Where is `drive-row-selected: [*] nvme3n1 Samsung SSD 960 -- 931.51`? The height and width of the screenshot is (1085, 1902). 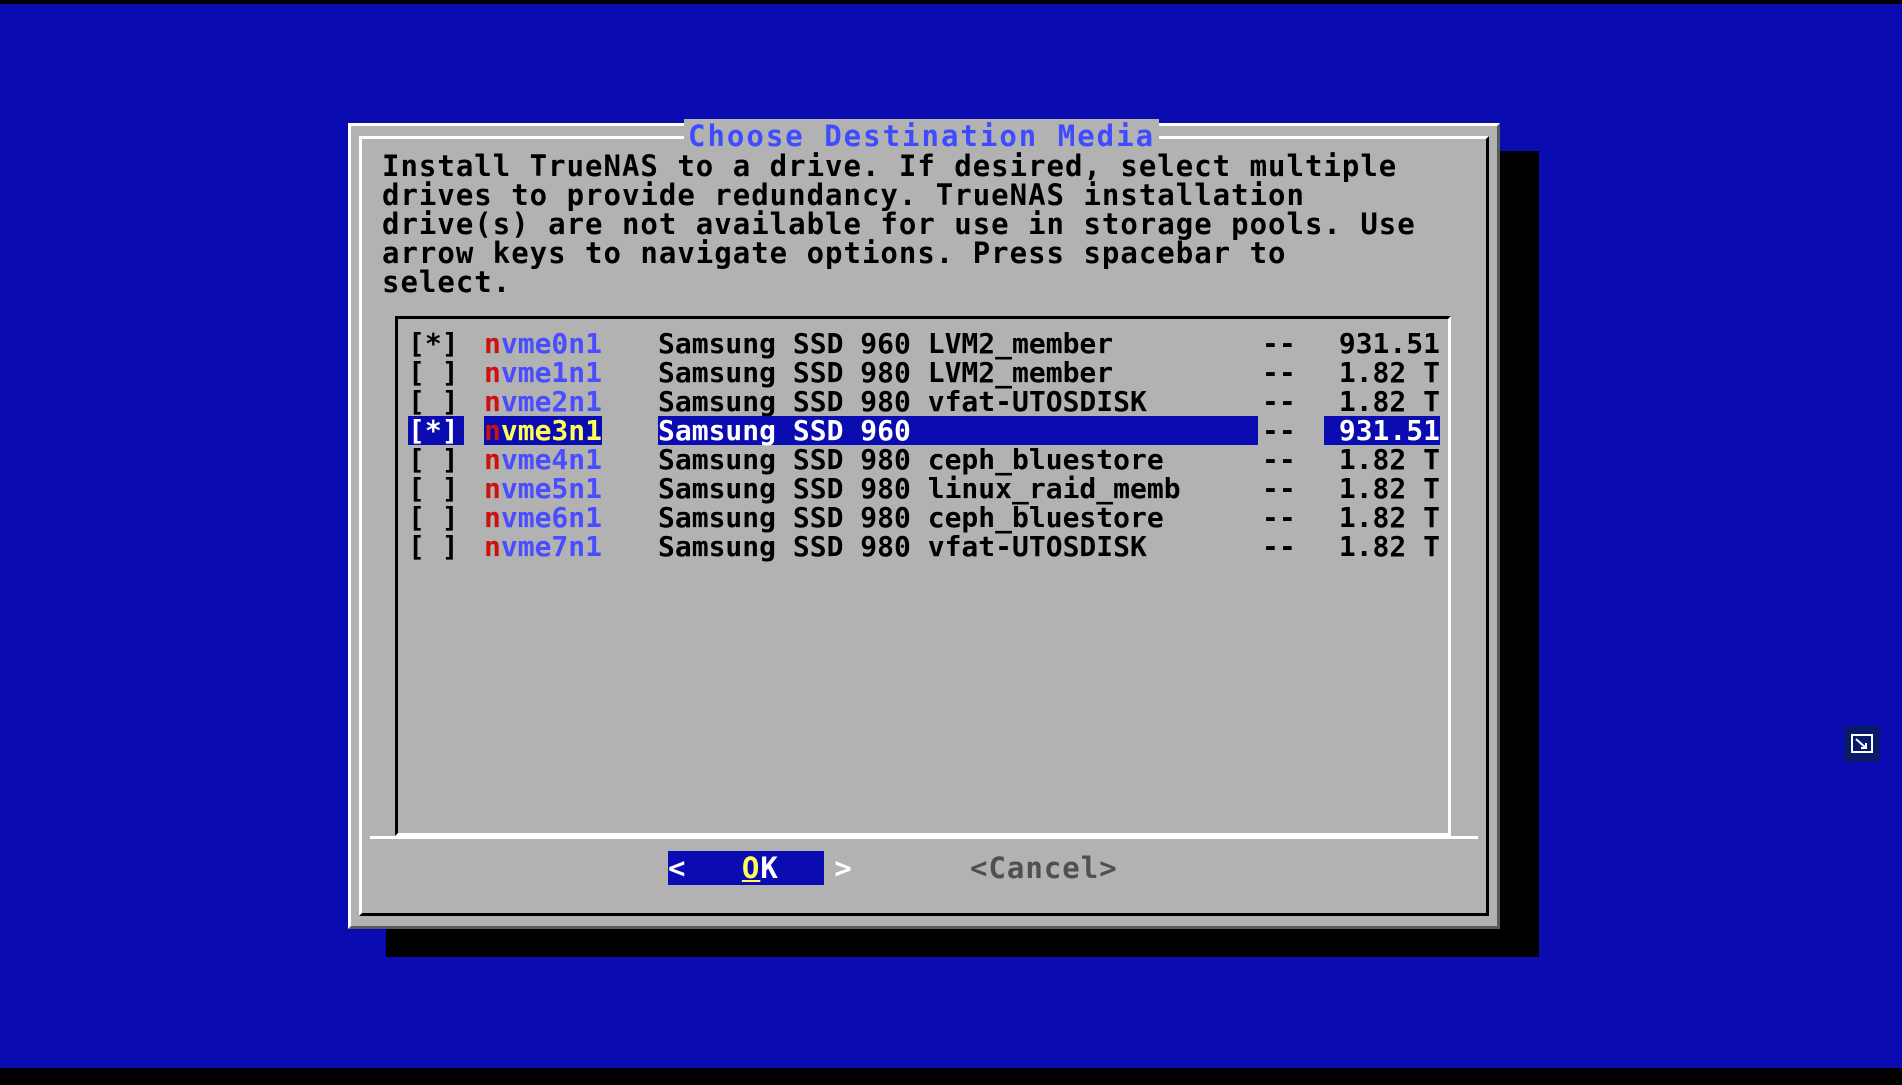 drive-row-selected: [*] nvme3n1 Samsung SSD 960 -- 931.51 is located at coordinates (924, 430).